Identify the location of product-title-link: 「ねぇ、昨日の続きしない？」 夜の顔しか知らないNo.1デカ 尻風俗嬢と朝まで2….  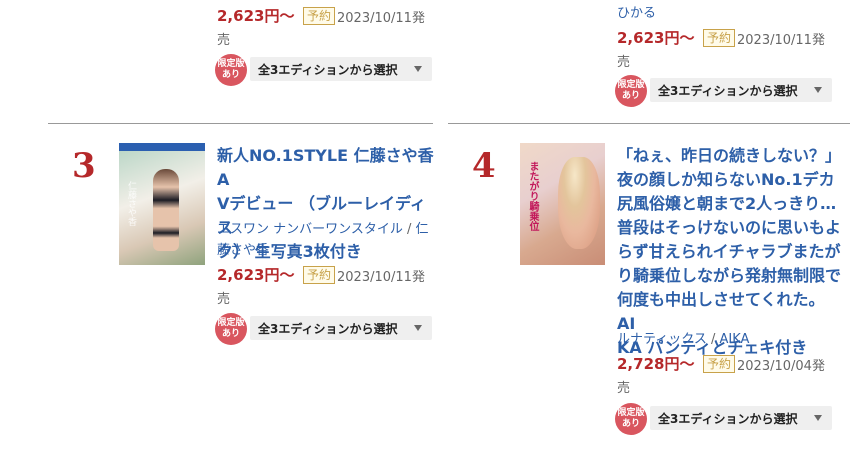
(731, 252).